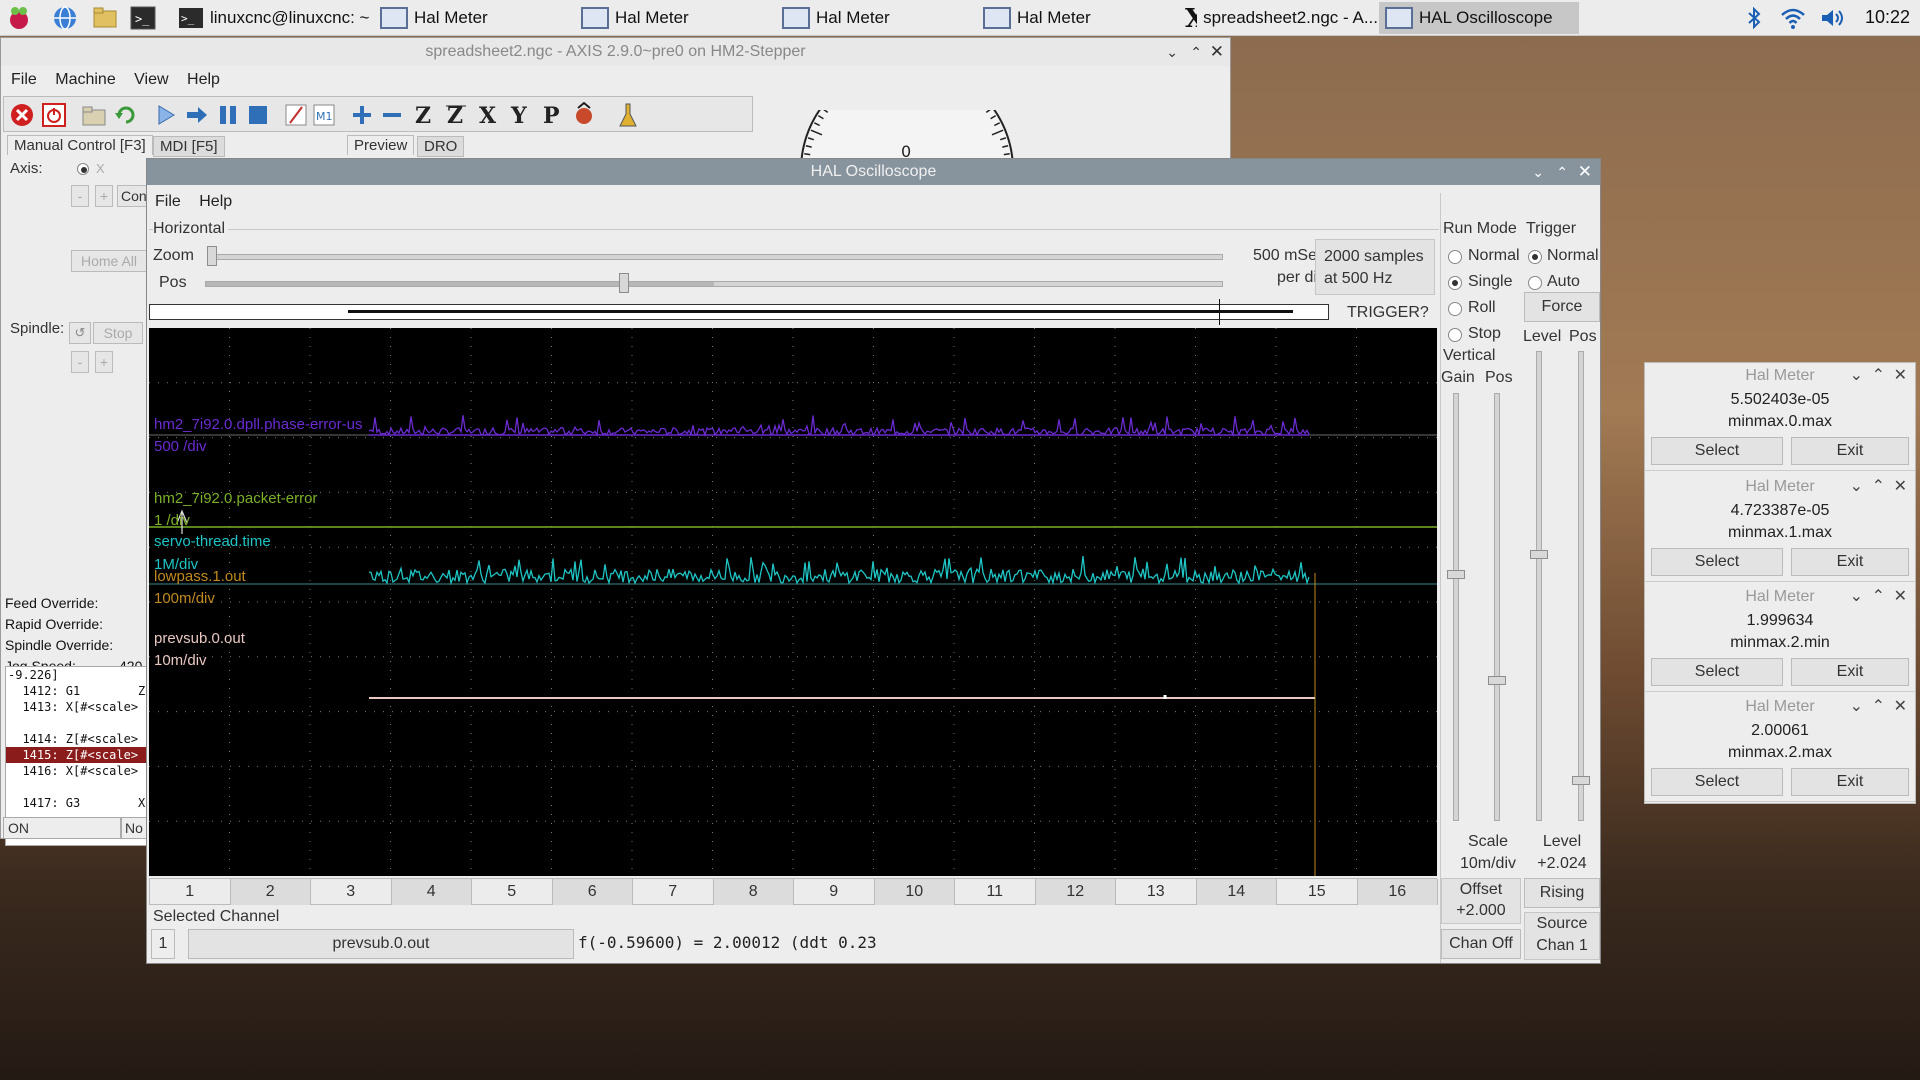 This screenshot has height=1080, width=1920. What do you see at coordinates (1562, 936) in the screenshot?
I see `trigger-source-button: Source Chan 1` at bounding box center [1562, 936].